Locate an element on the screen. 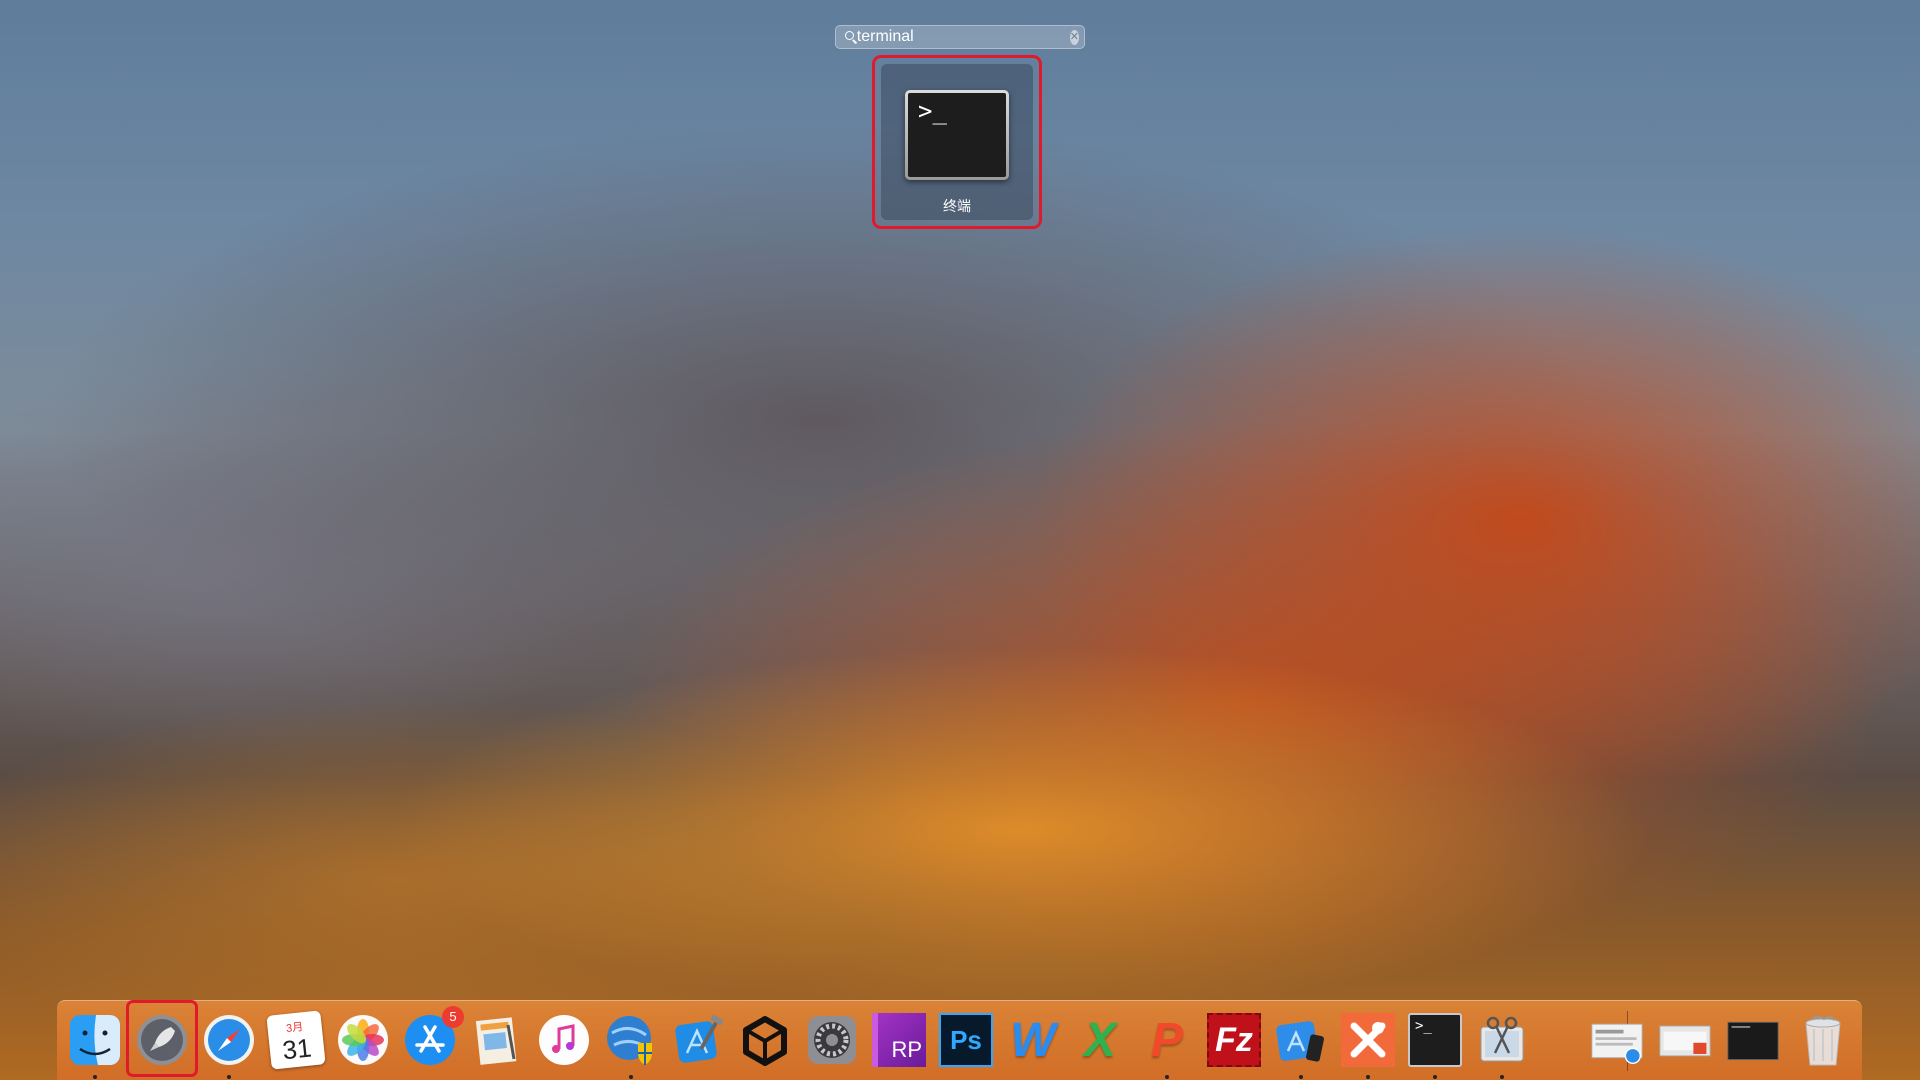 The height and width of the screenshot is (1080, 1920). dock-item-terminal: >_ is located at coordinates (1435, 1044).